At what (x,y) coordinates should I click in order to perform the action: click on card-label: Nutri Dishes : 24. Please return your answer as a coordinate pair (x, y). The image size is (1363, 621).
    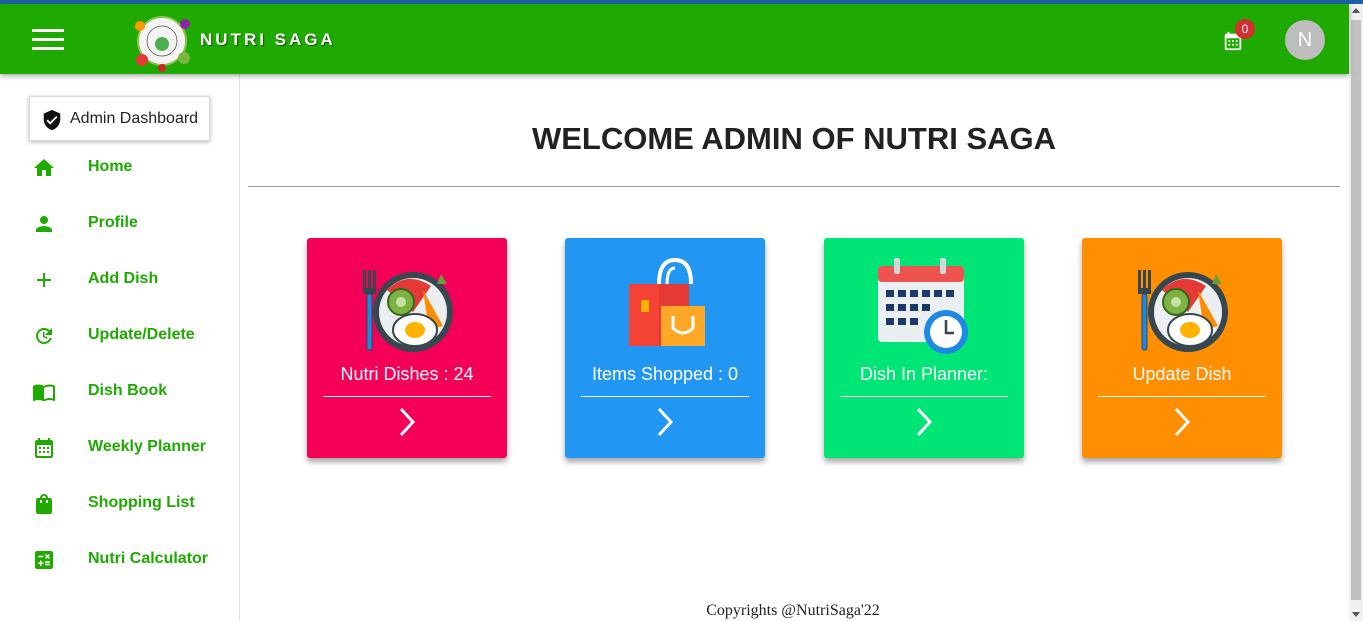
    Looking at the image, I should click on (407, 374).